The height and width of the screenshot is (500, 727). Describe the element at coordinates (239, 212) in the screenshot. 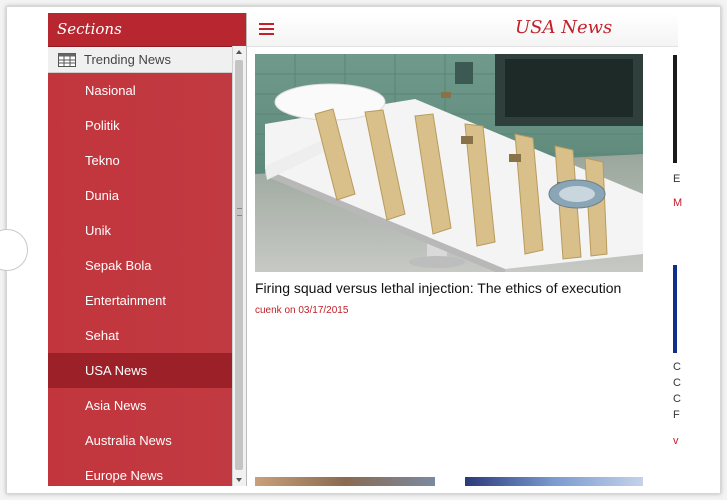

I see `grip-icon` at that location.